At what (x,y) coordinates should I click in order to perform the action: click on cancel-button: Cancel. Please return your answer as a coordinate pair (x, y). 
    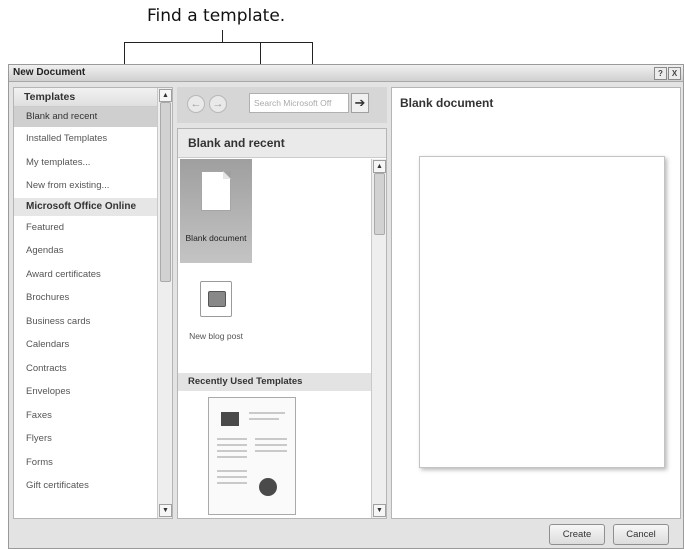
    Looking at the image, I should click on (641, 534).